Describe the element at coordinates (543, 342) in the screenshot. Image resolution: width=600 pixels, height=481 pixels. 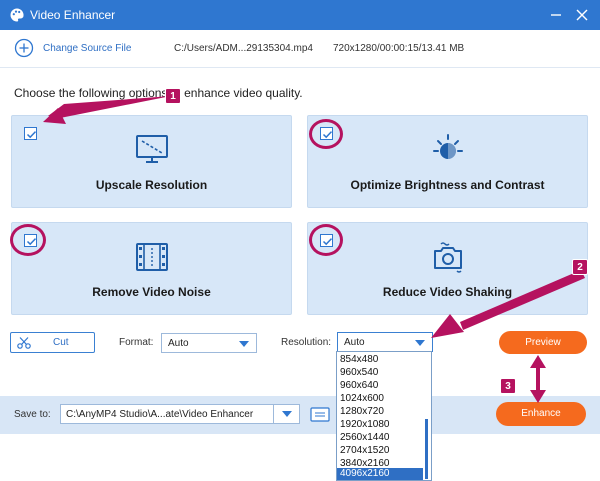
I see `preview-button: Preview` at that location.